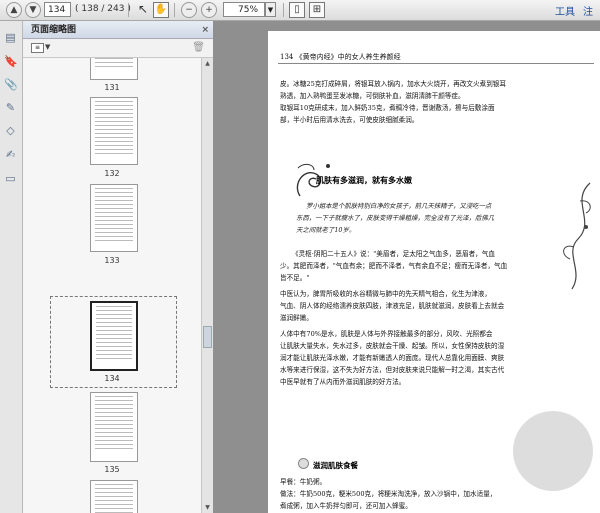 This screenshot has width=600, height=513. Describe the element at coordinates (207, 337) in the screenshot. I see `scrollbar-thumb` at that location.